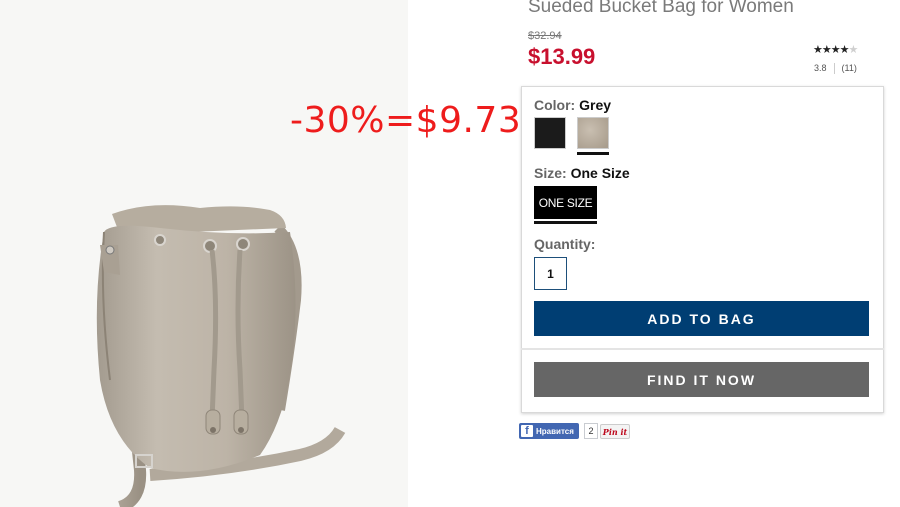 The image size is (900, 507). What do you see at coordinates (406, 120) in the screenshot?
I see `promo-discount-text: -30%=$9.73` at bounding box center [406, 120].